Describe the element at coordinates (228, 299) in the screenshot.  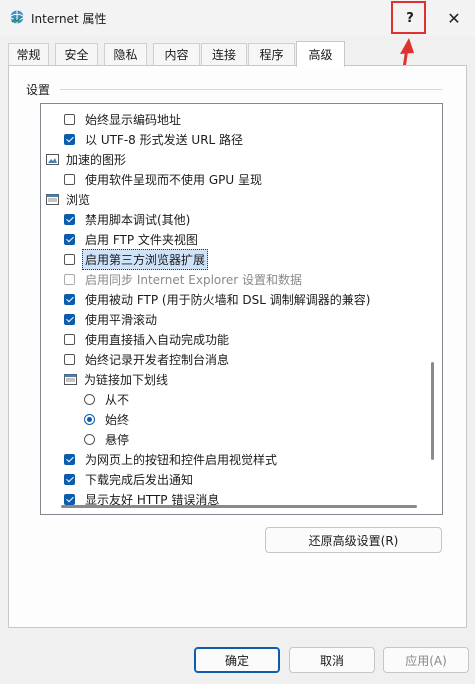
I see `list-item-label: 使用被动 FTP (用于防火墙和 DSL 调制解调器的兼容)` at that location.